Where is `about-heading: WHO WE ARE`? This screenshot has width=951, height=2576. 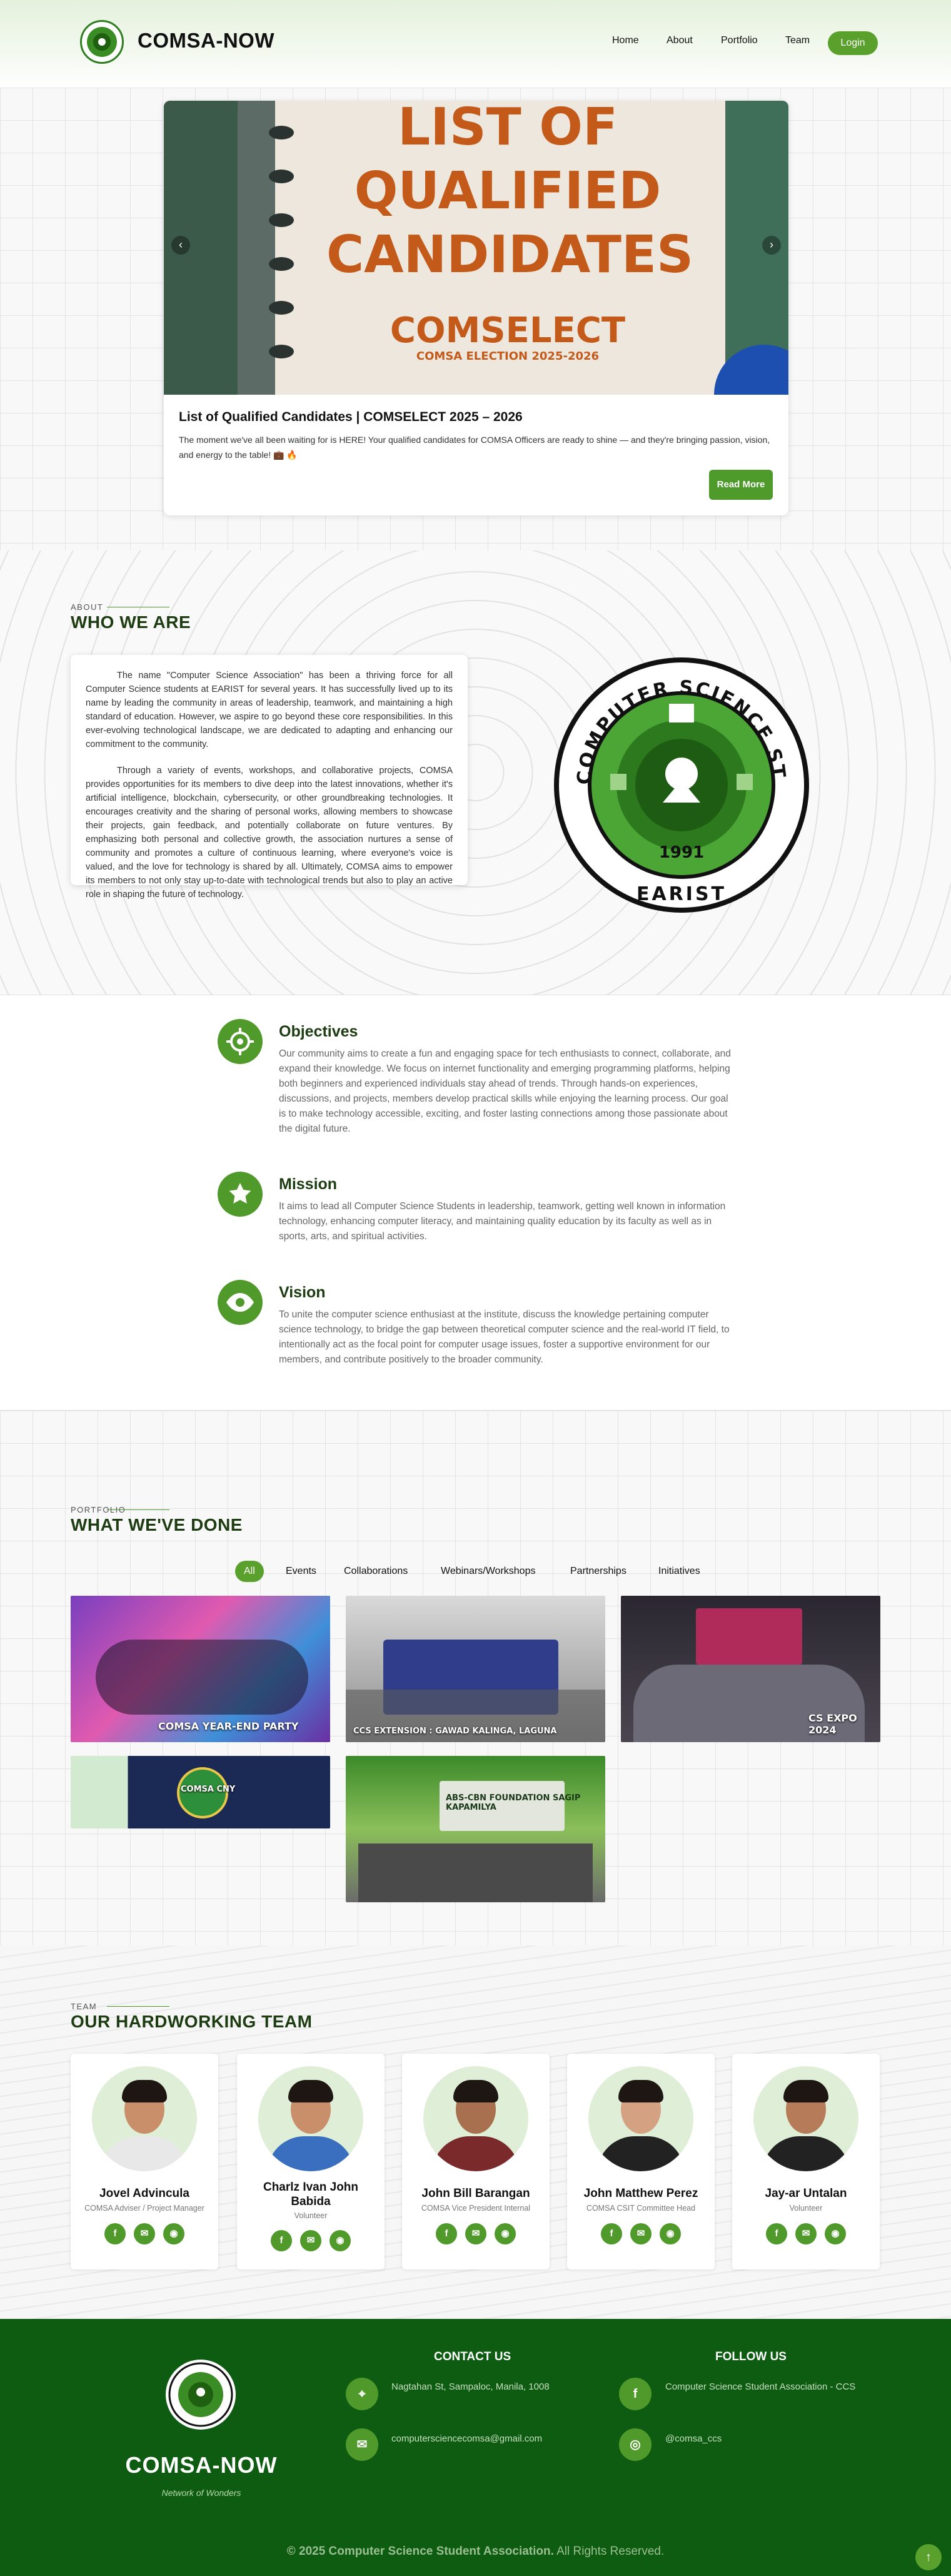 about-heading: WHO WE ARE is located at coordinates (131, 622).